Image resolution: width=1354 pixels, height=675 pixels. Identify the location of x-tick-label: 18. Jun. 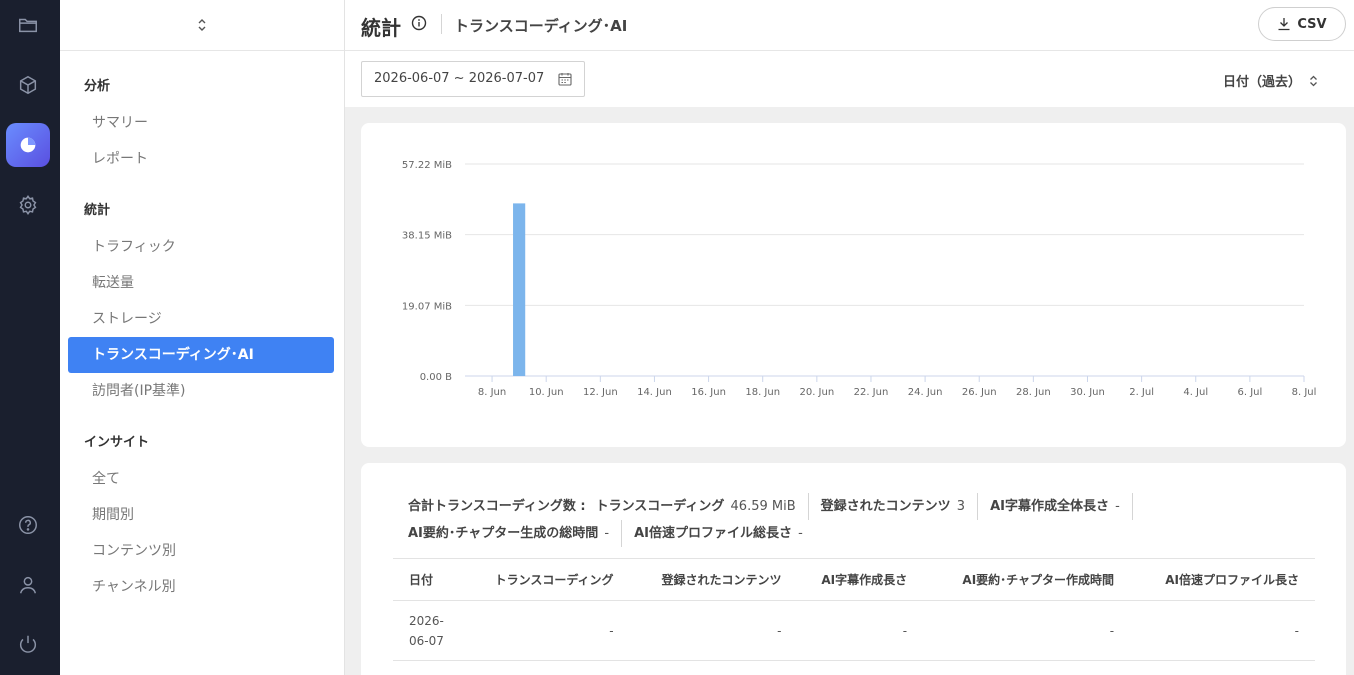
(762, 392).